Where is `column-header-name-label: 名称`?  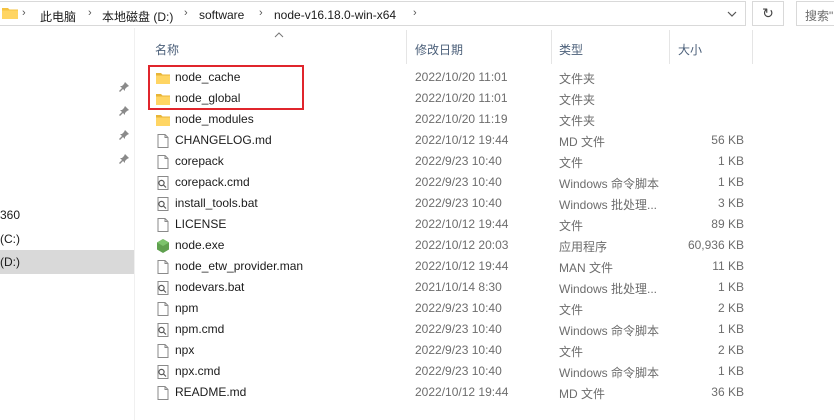
column-header-name-label: 名称 is located at coordinates (167, 50).